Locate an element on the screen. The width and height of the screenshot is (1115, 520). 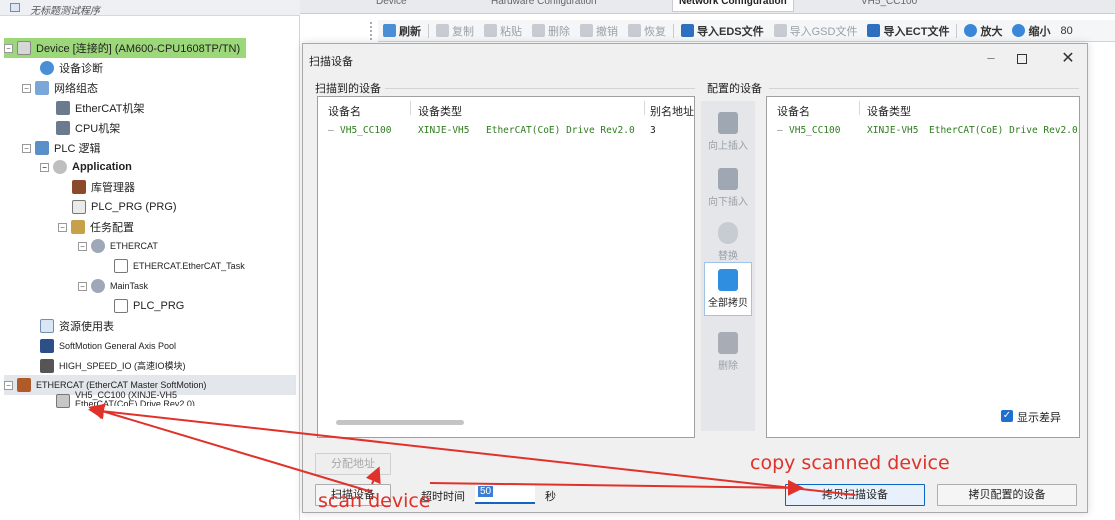
rack-icon is located at coordinates (63, 108).